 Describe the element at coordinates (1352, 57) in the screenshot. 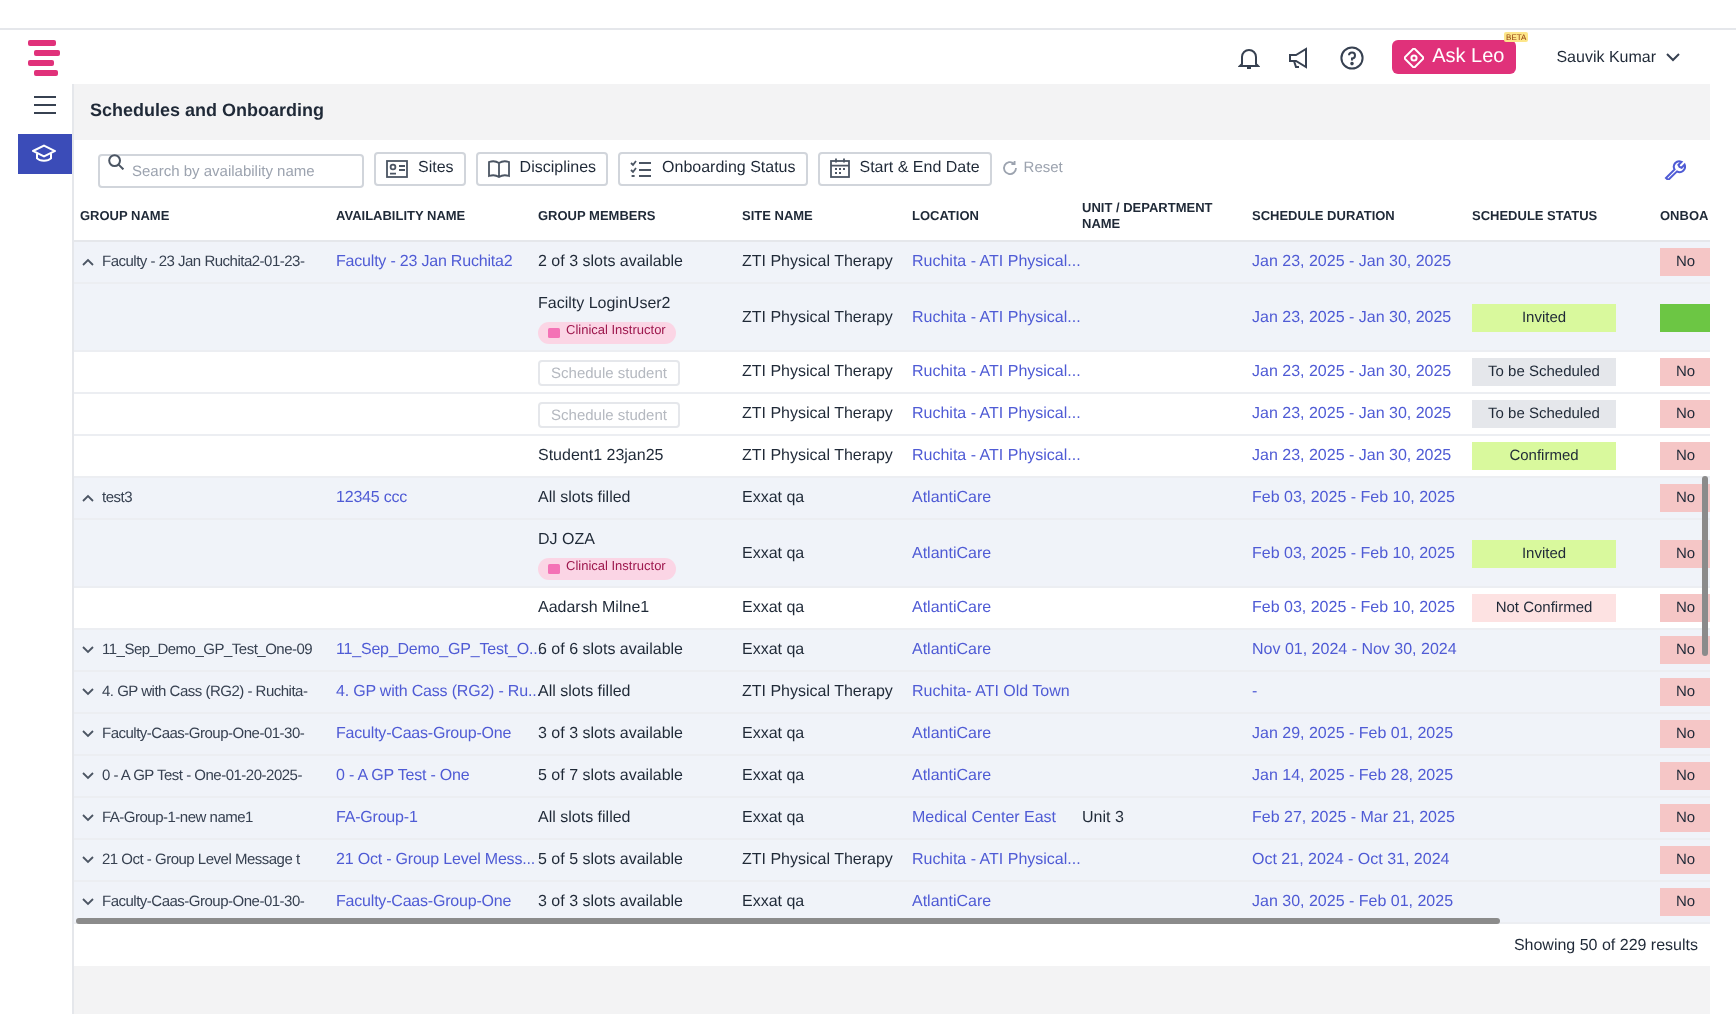

I see `help-icon` at that location.